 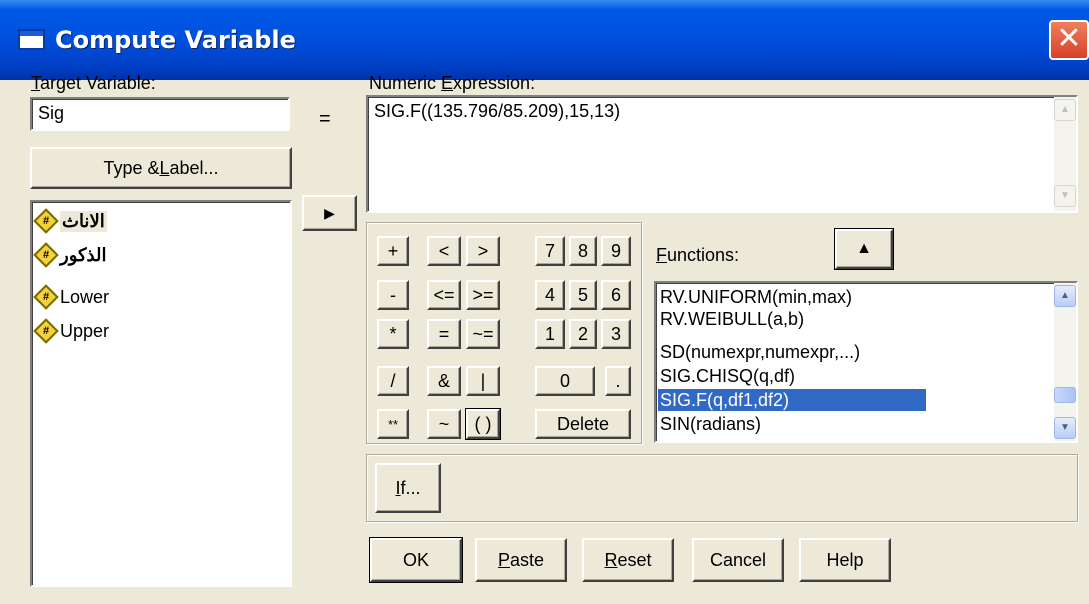 I want to click on target-variable-input: Sig, so click(x=160, y=114).